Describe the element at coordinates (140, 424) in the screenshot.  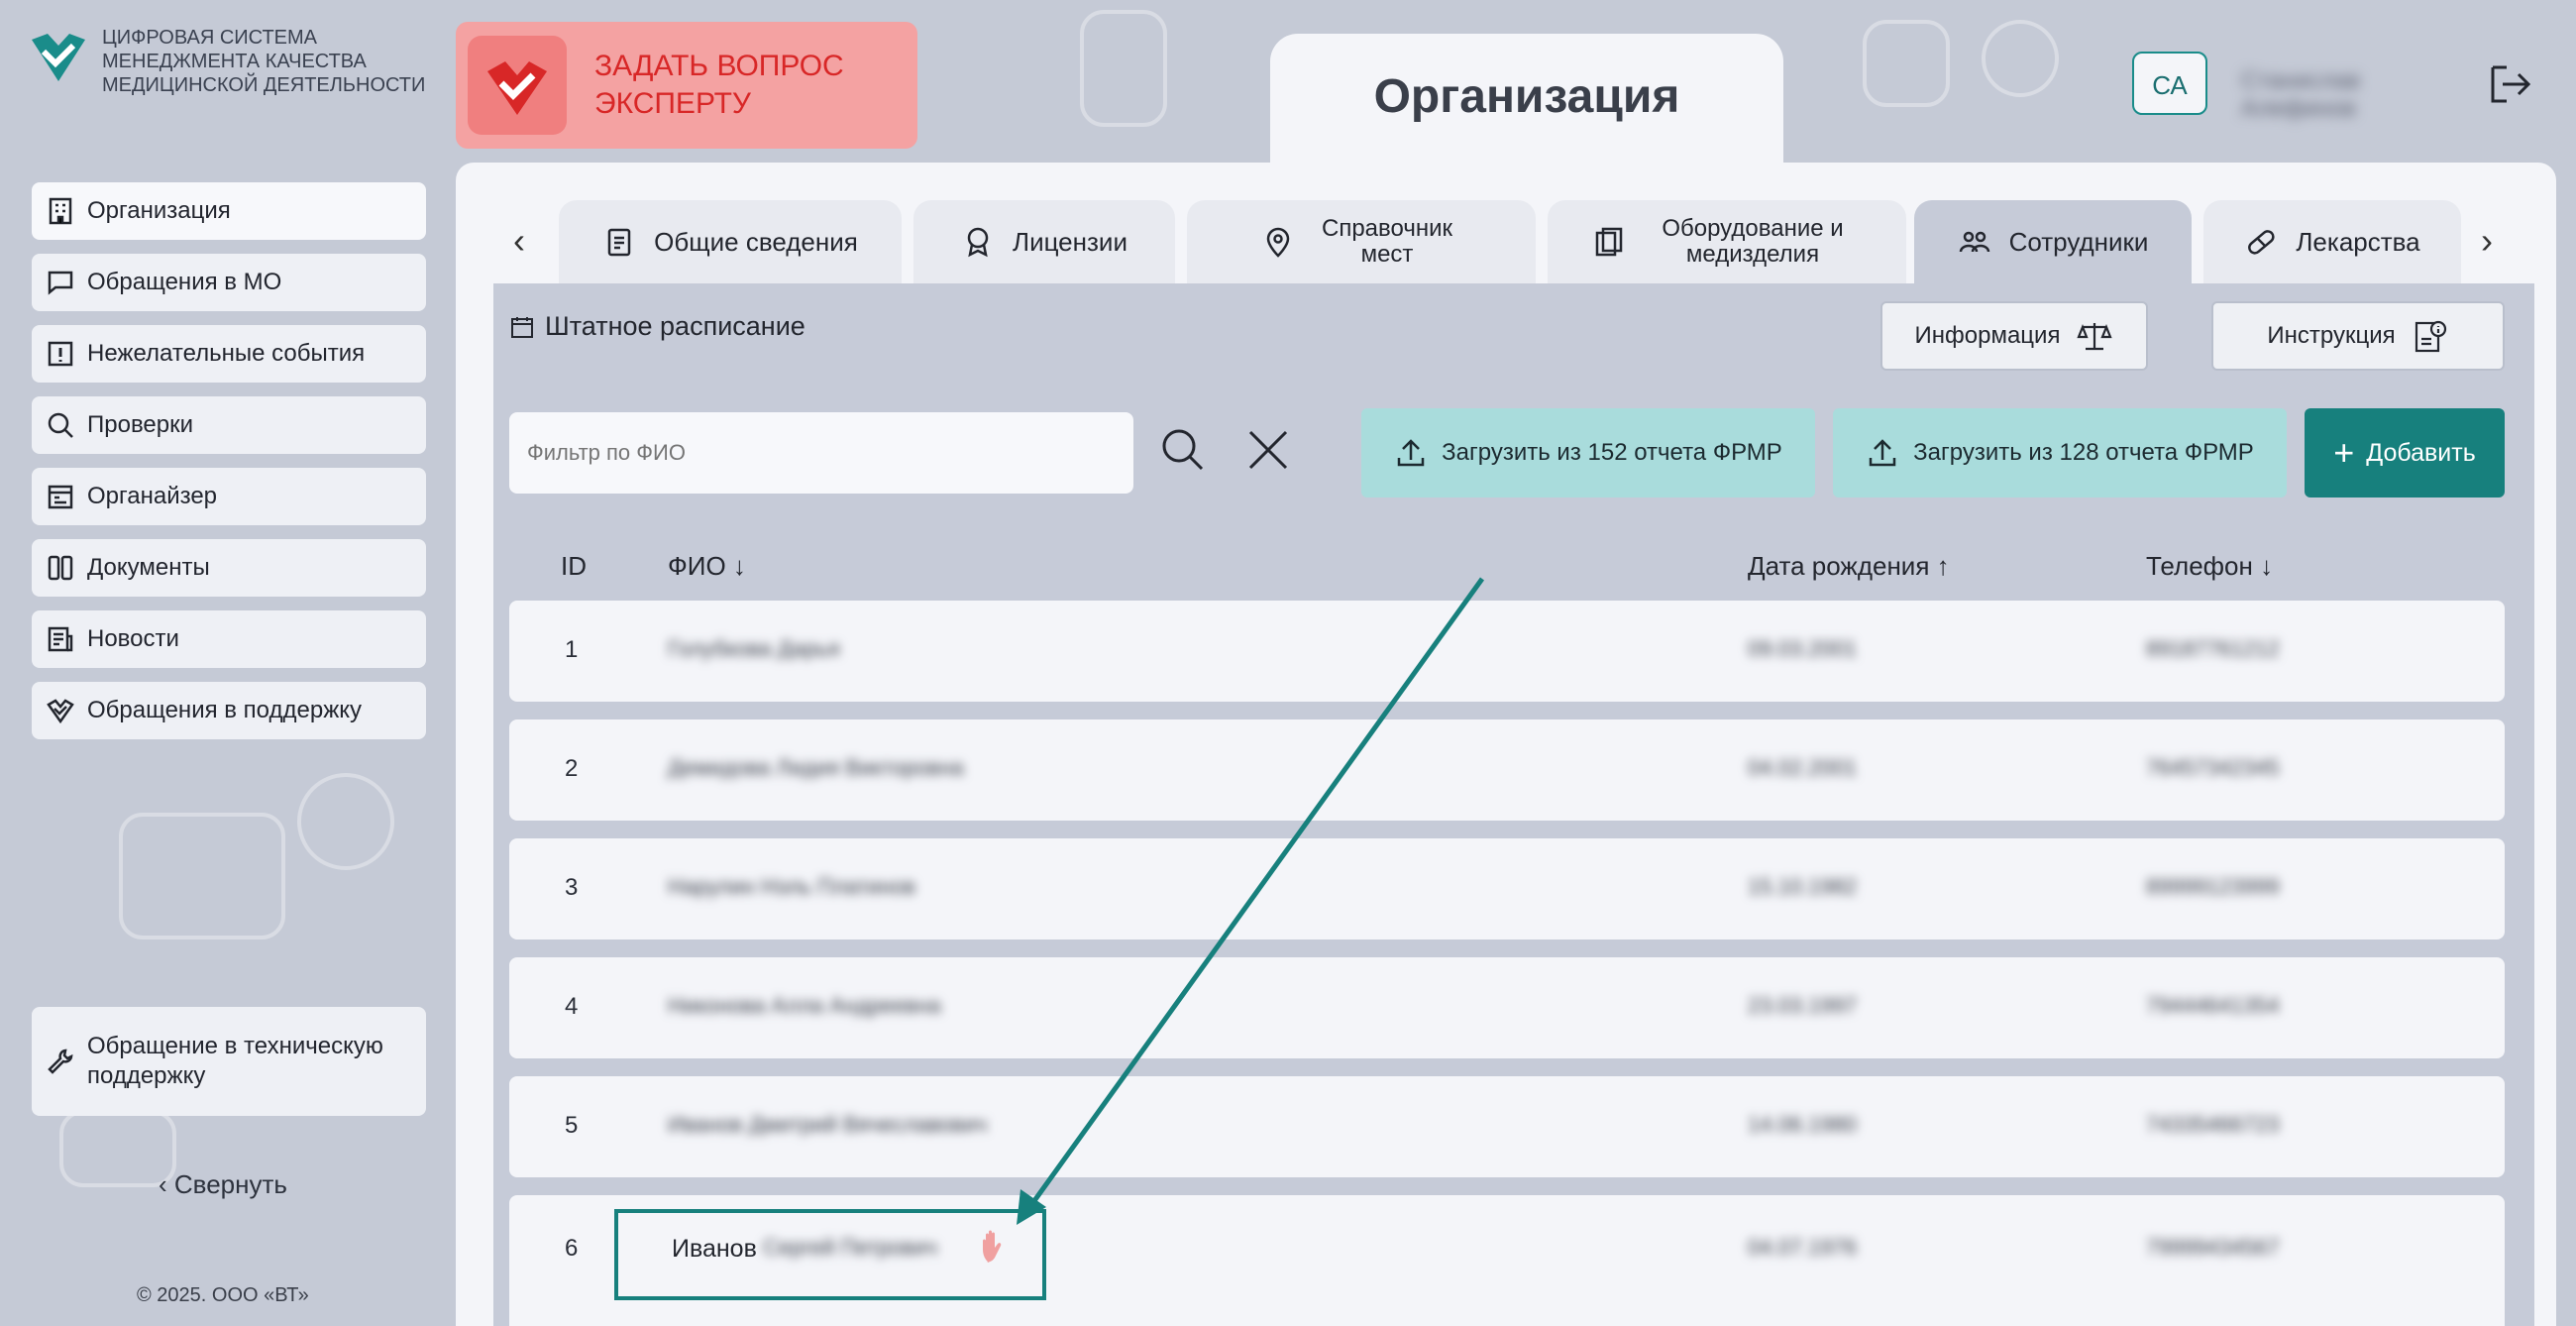
I see `sidebar-item-label: Проверки` at that location.